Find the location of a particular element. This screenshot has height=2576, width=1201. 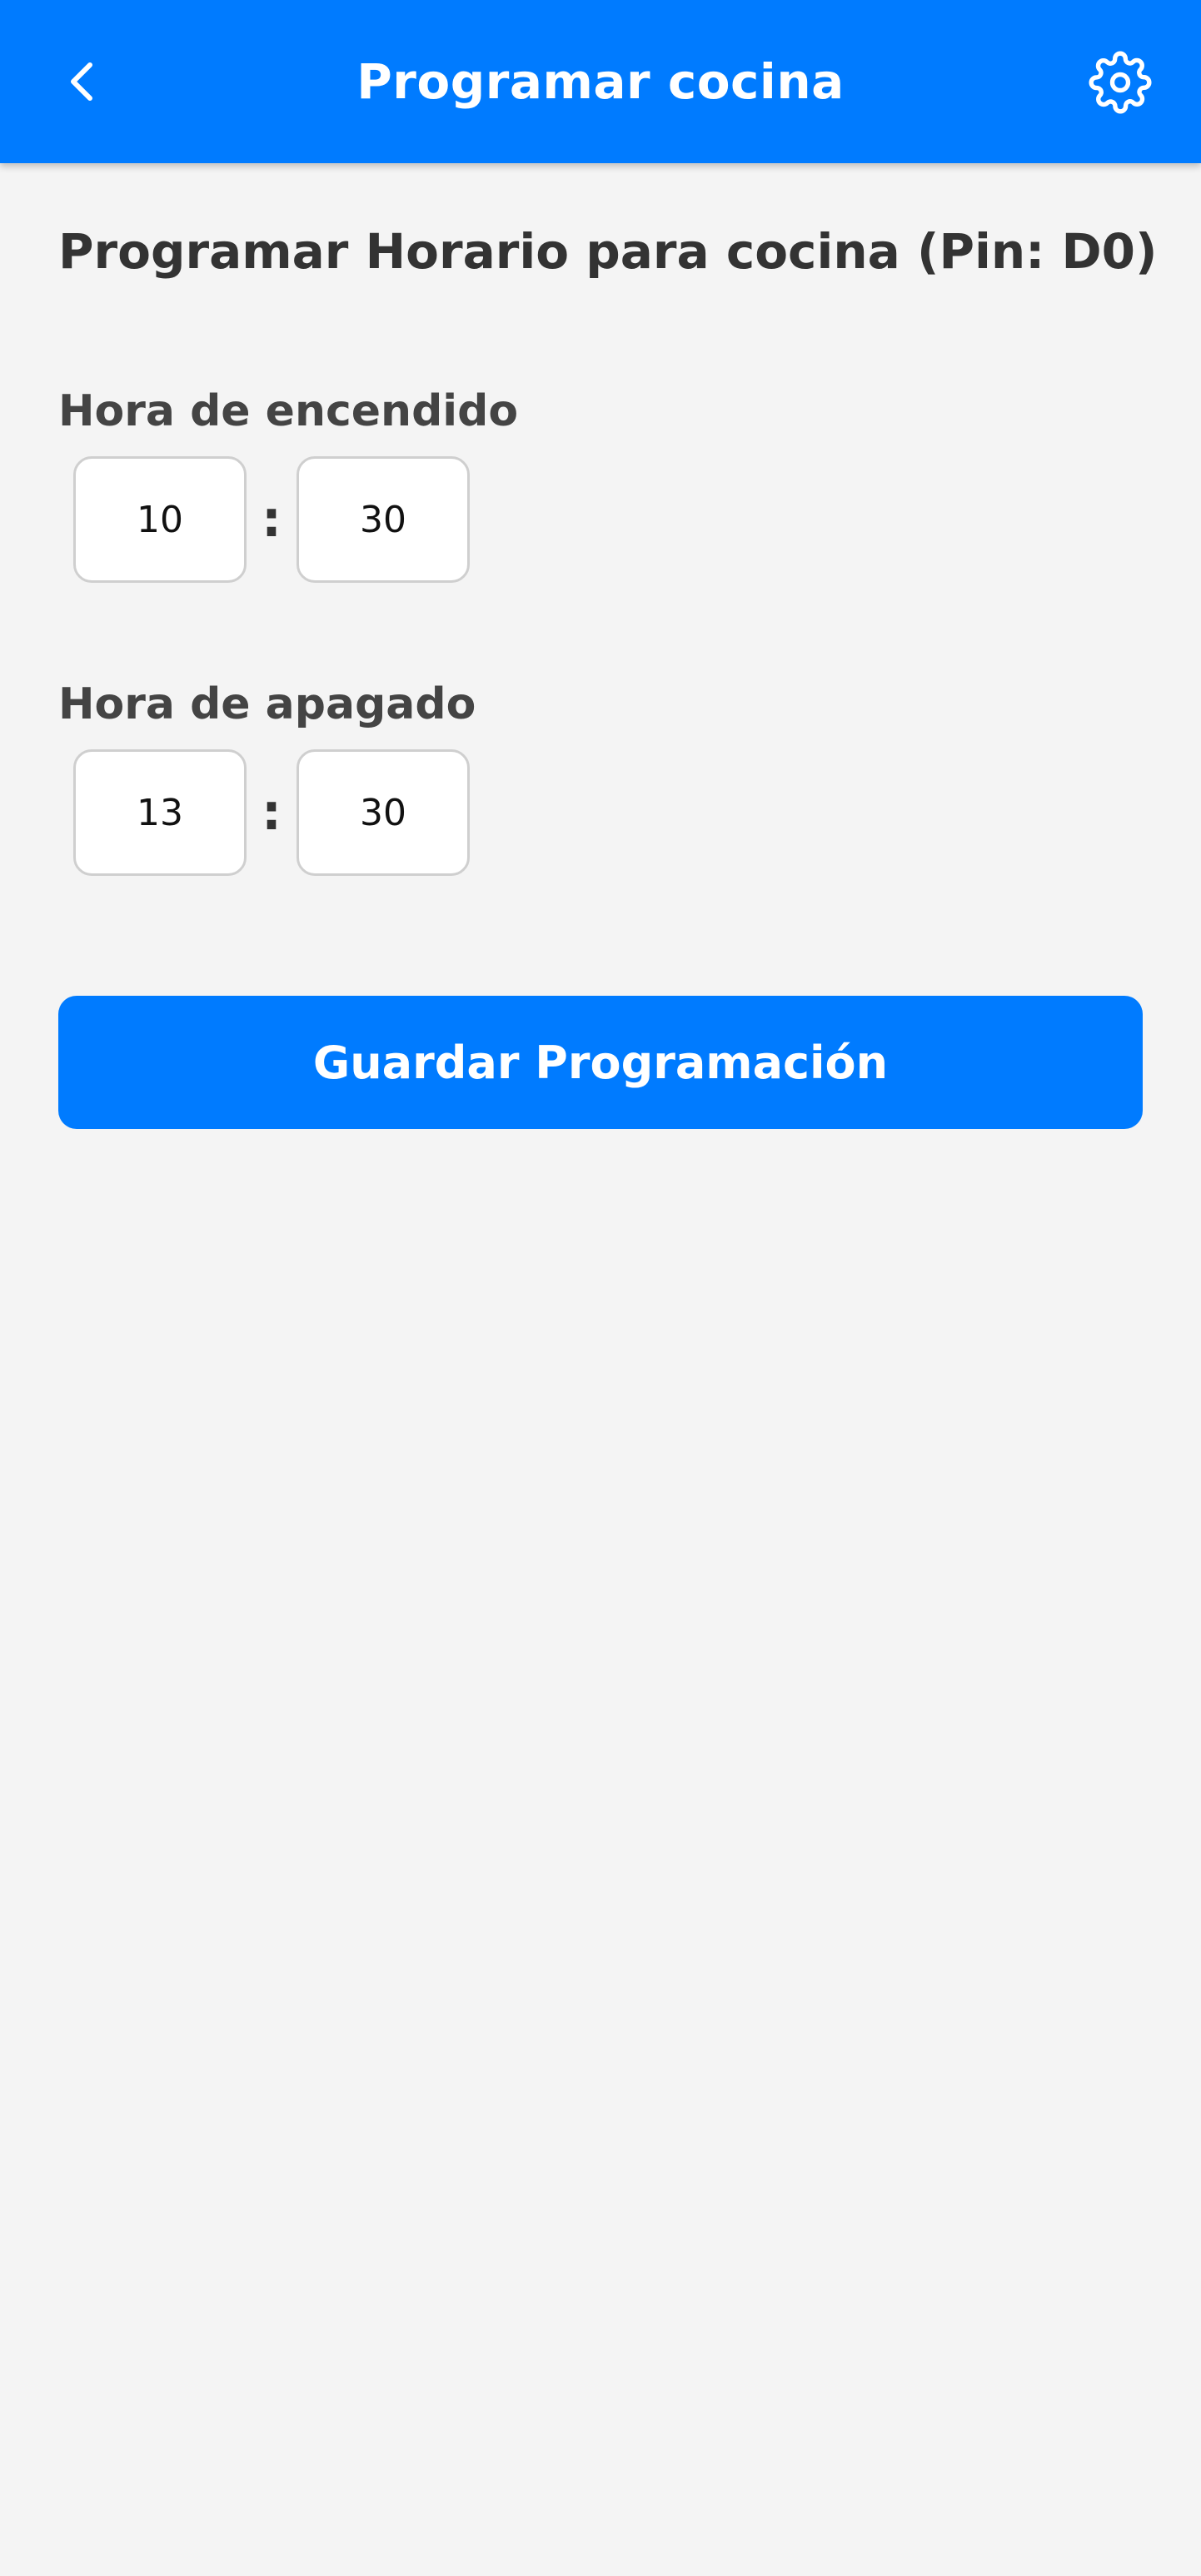

app-header: Programar cocina is located at coordinates (600, 81).